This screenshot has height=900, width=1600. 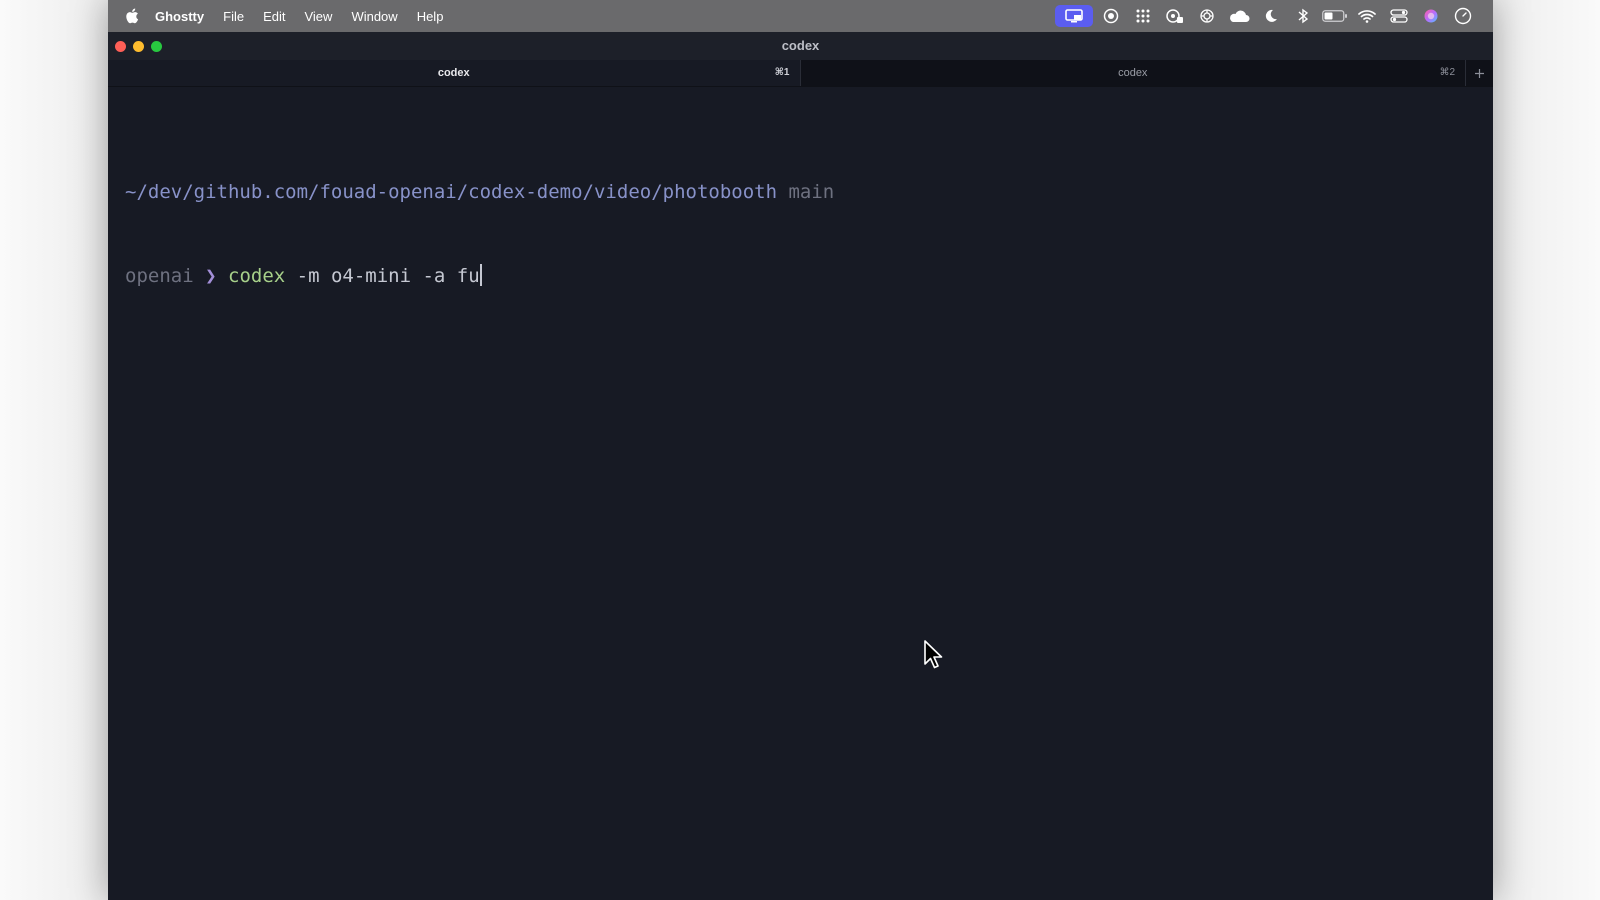 I want to click on menu-help: Help, so click(x=430, y=16).